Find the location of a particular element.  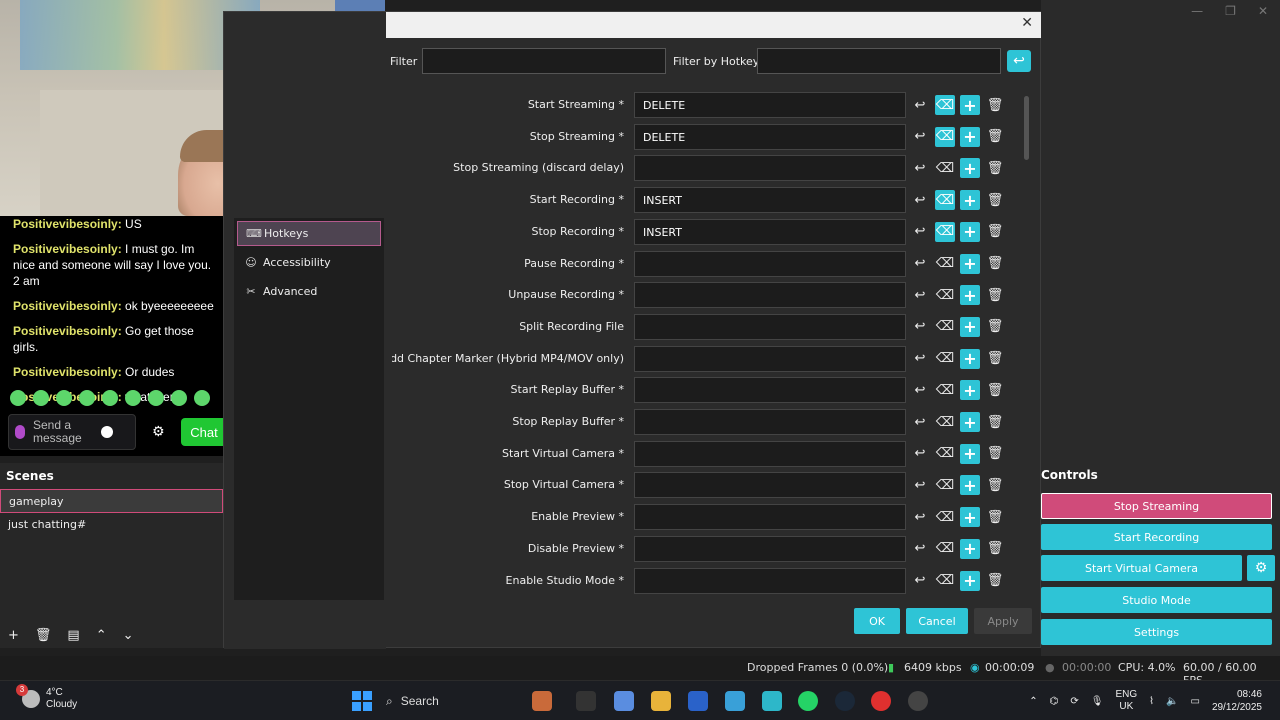

ok-button: OK is located at coordinates (877, 621).